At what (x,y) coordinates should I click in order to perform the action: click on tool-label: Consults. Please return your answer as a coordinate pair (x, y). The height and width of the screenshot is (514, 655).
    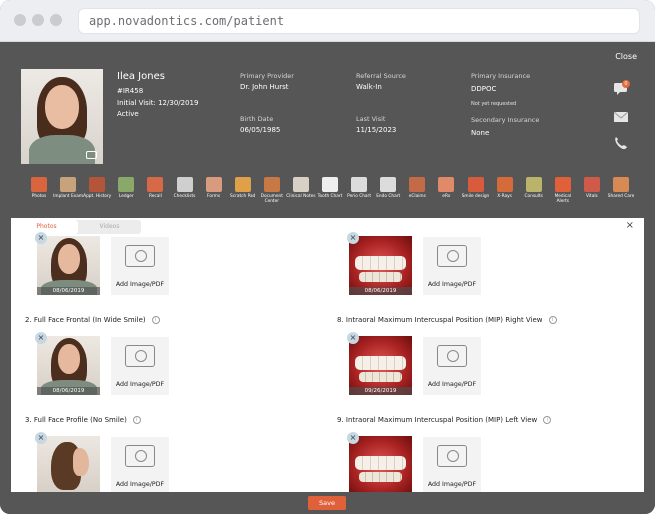
    Looking at the image, I should click on (533, 196).